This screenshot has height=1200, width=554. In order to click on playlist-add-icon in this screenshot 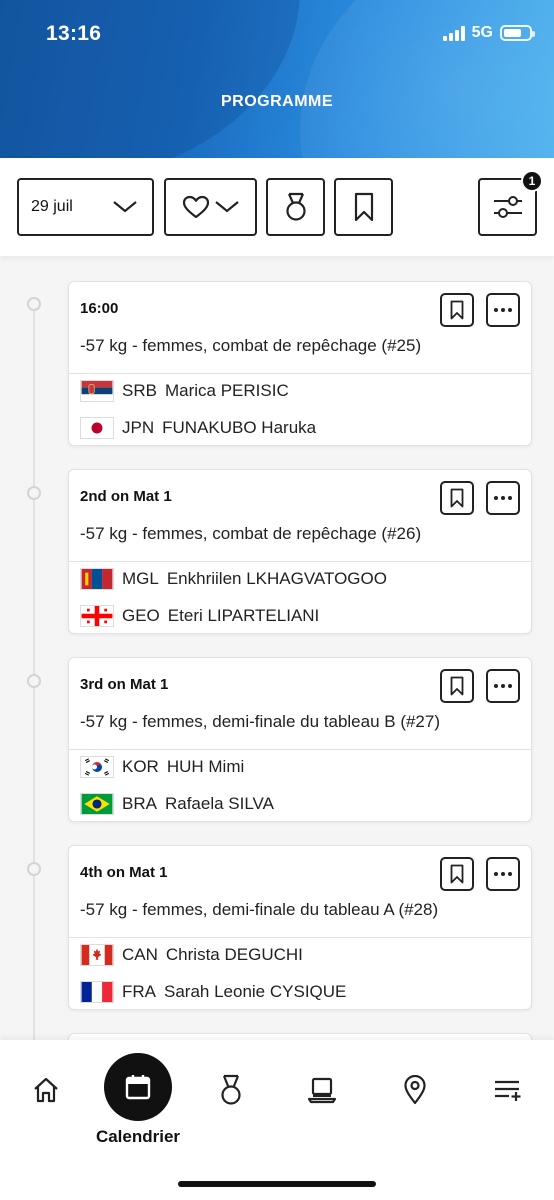, I will do `click(508, 1090)`.